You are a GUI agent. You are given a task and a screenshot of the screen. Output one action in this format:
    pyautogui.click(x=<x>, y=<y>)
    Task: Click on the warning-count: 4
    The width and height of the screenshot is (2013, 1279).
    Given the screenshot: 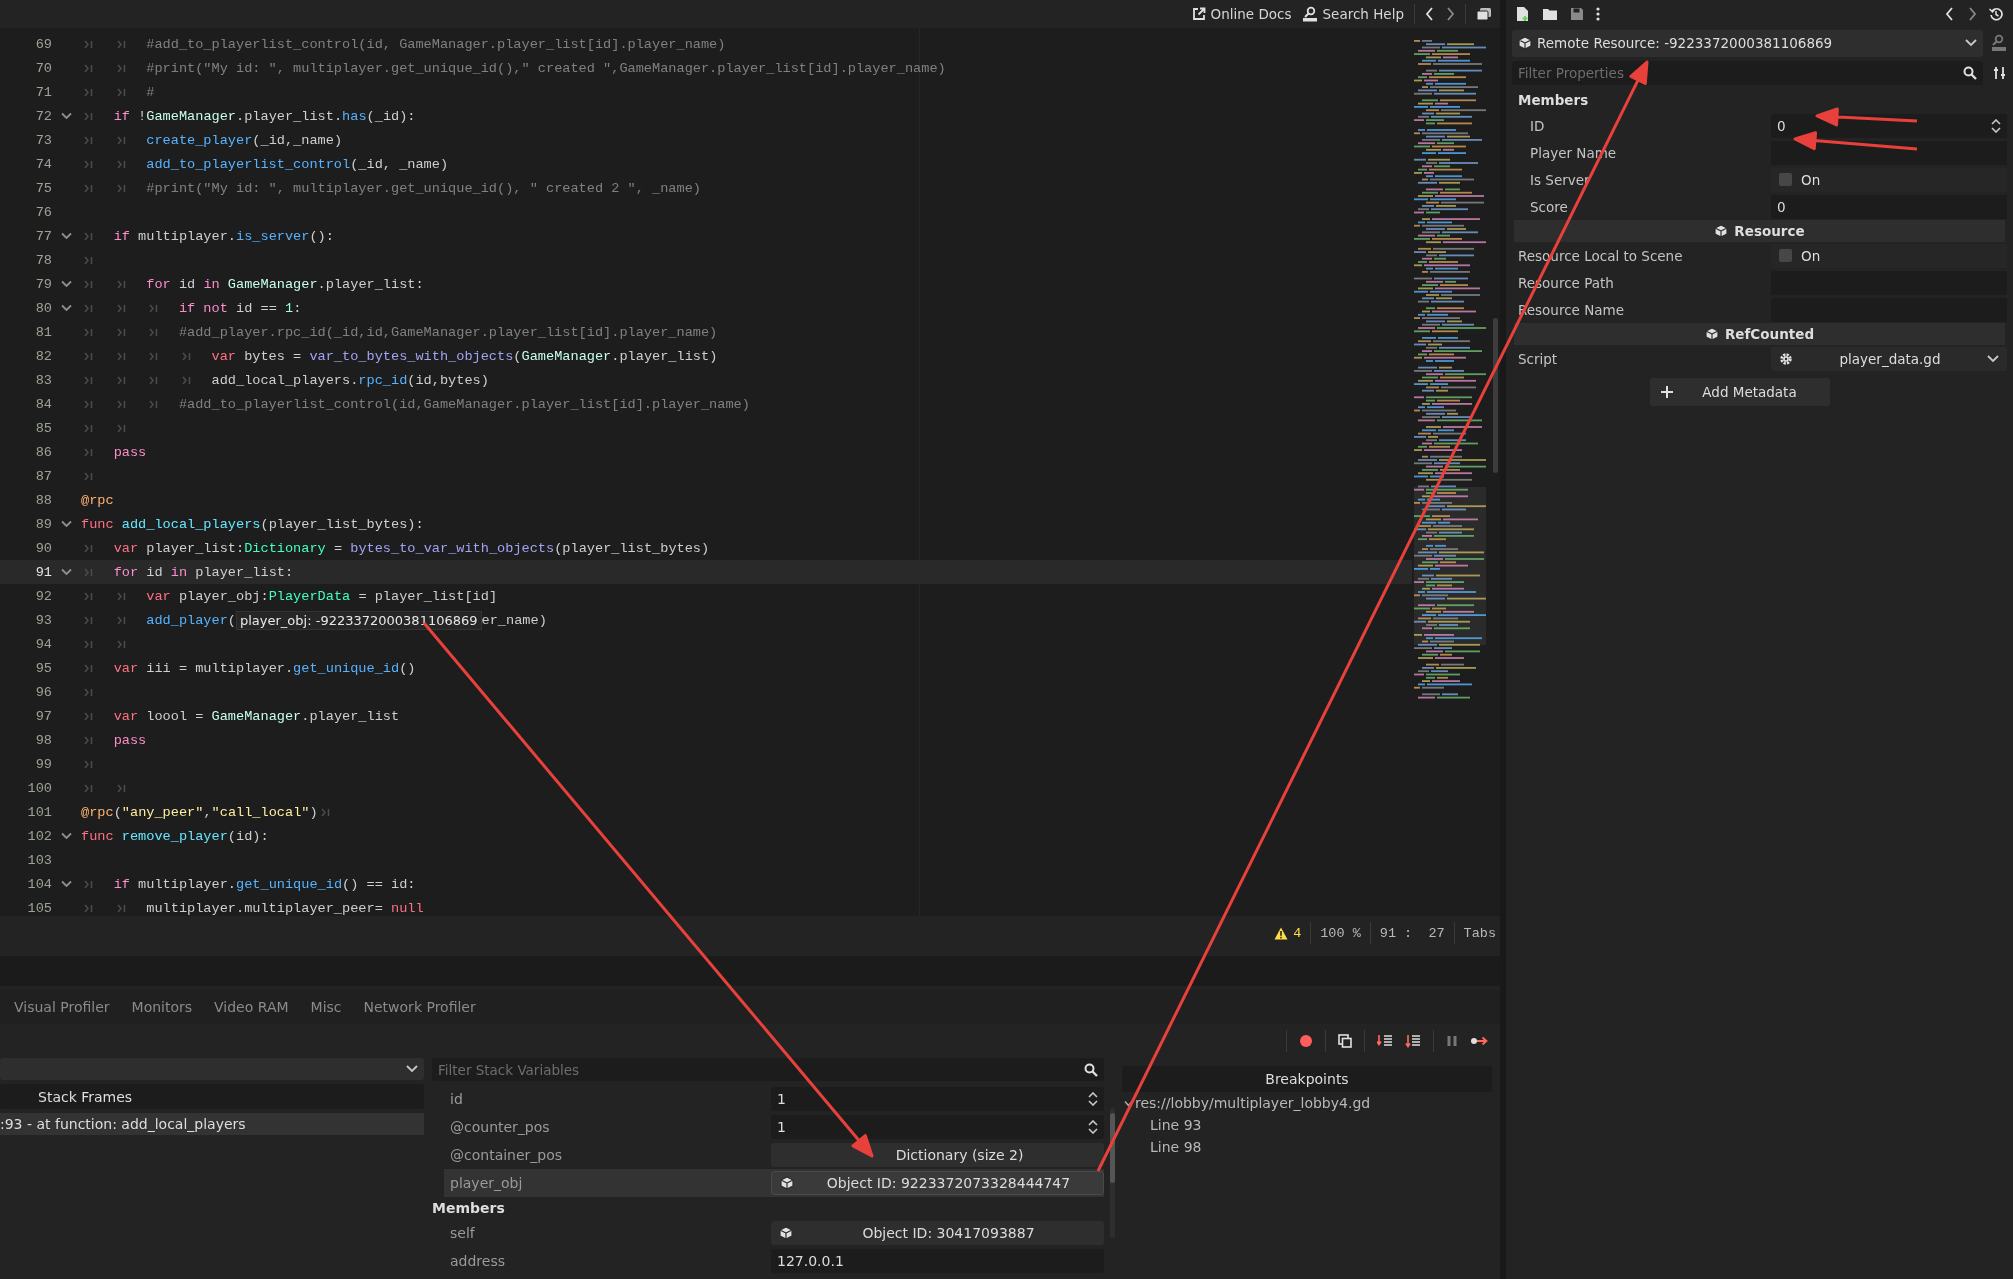 What is the action you would take?
    pyautogui.click(x=1288, y=933)
    